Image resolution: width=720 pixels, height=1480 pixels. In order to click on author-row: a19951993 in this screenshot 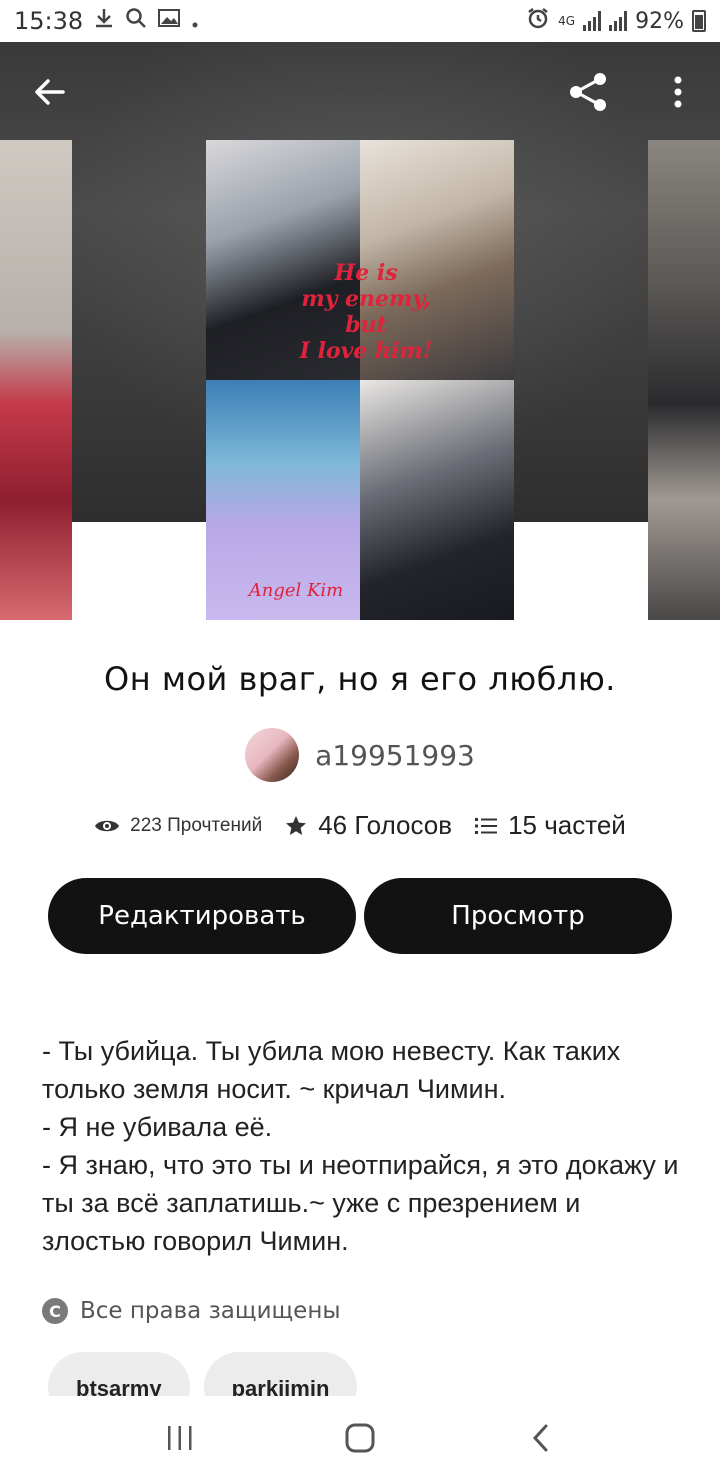, I will do `click(360, 755)`.